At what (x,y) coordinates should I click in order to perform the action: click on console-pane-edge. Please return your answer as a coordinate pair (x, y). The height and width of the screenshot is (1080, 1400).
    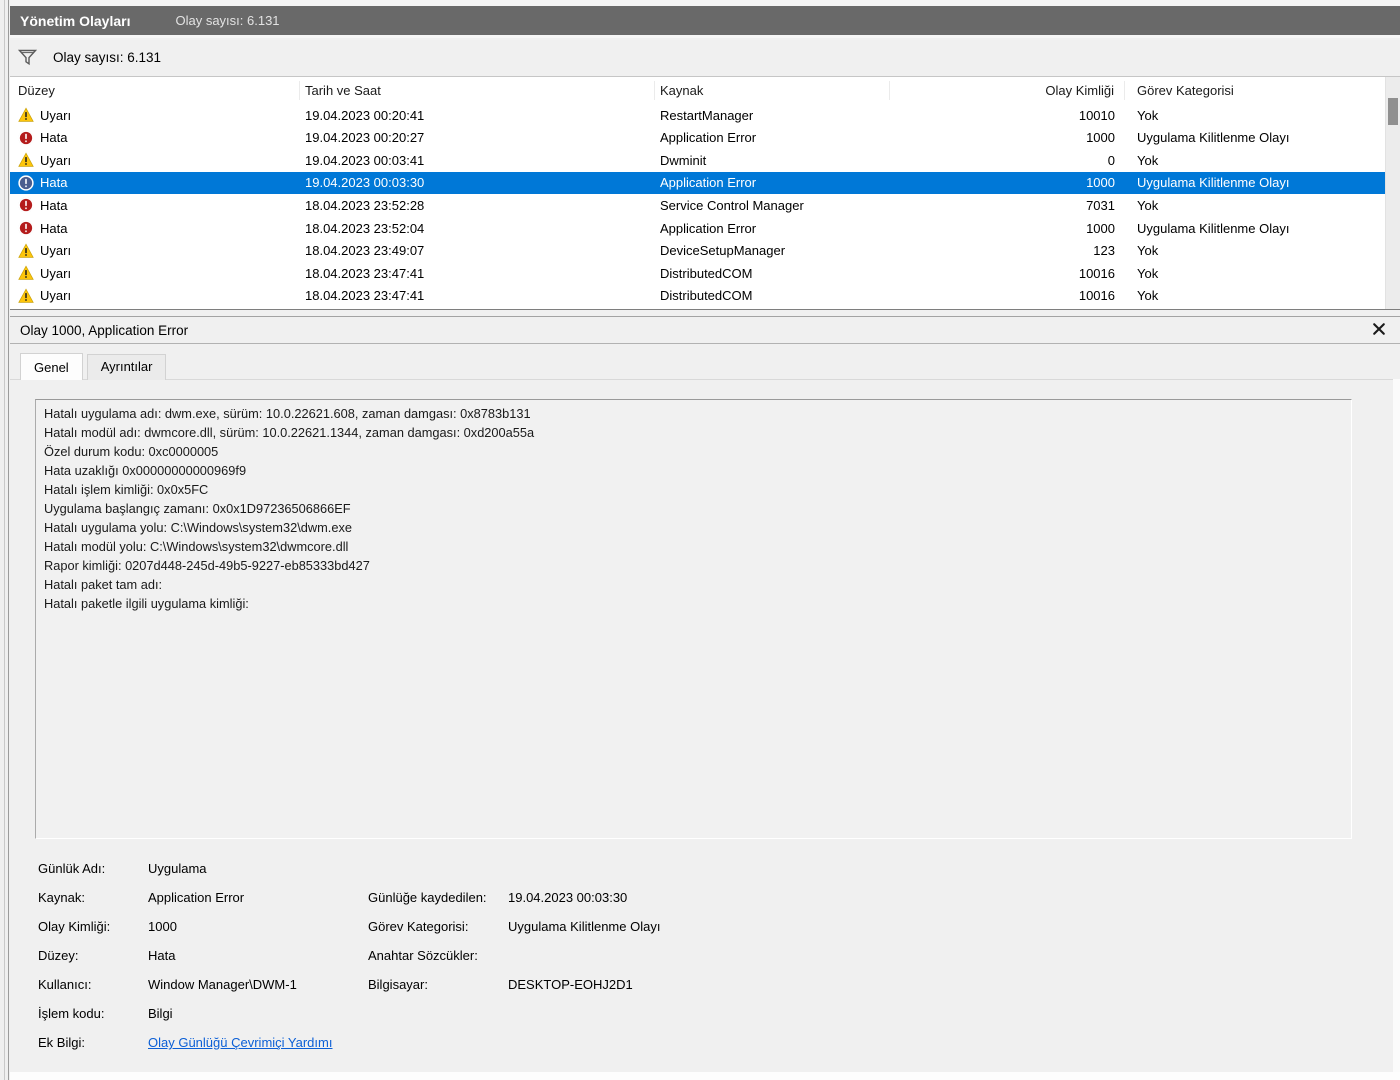
    Looking at the image, I should click on (4, 540).